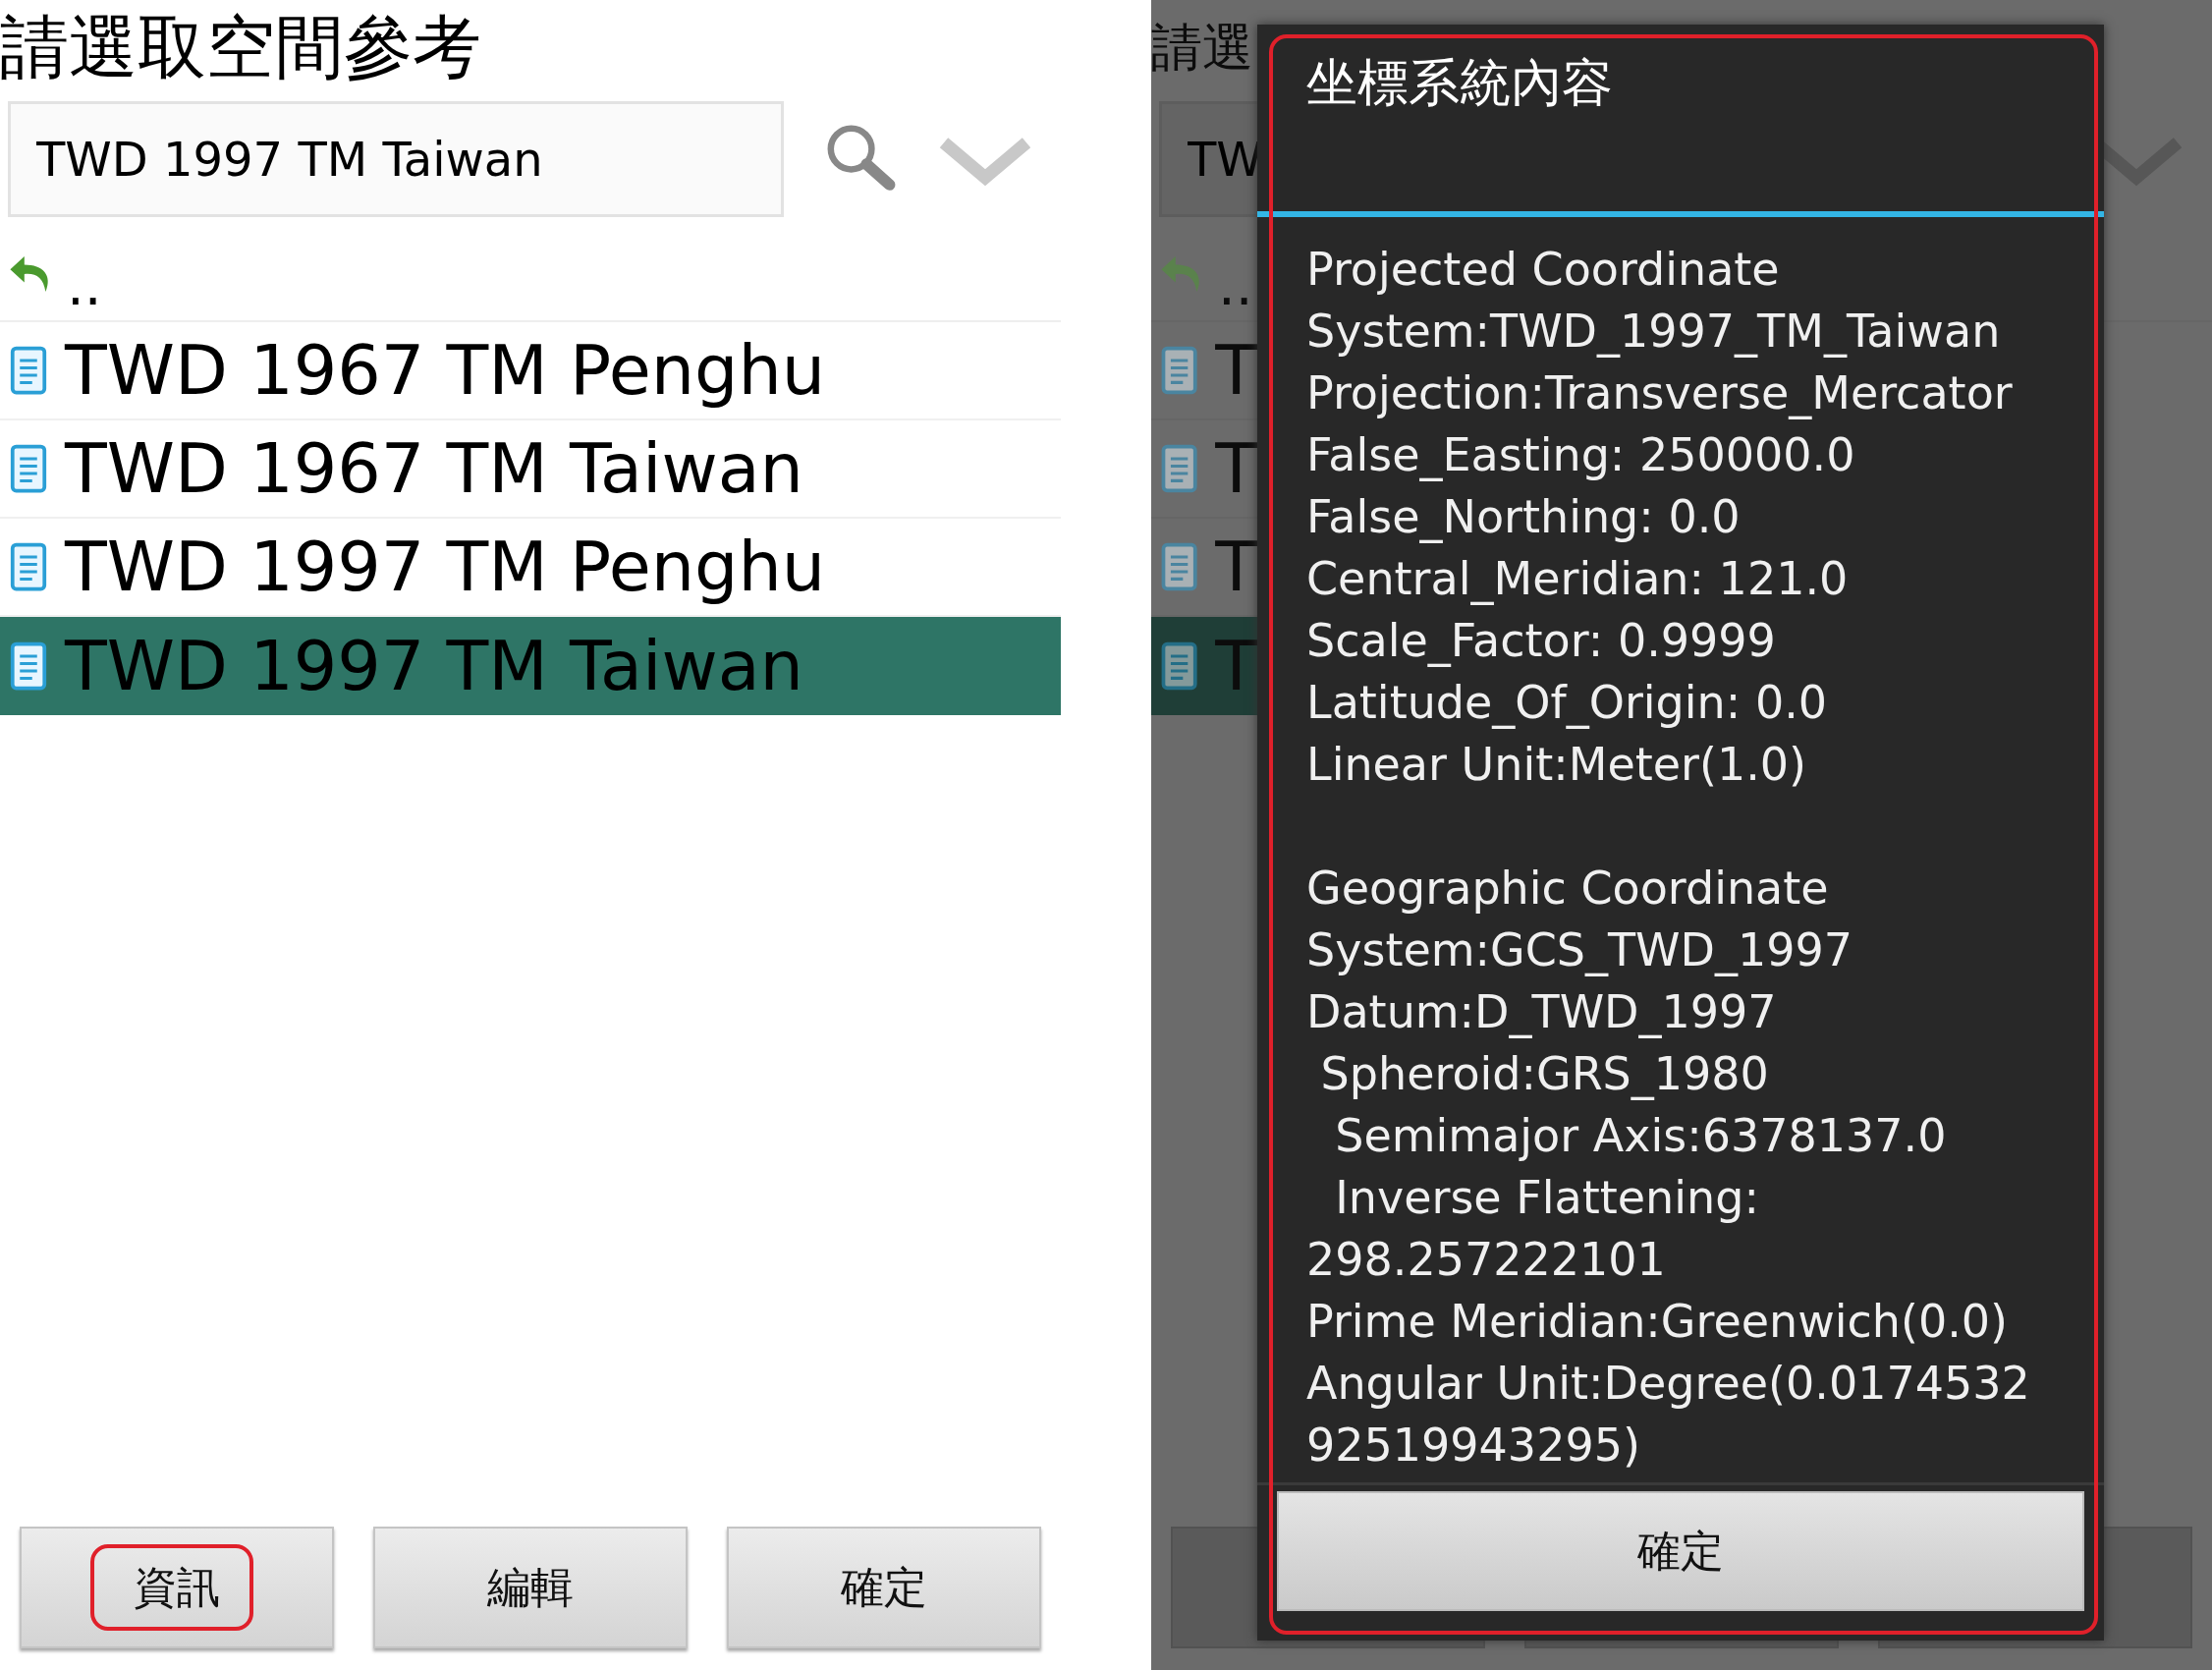 The height and width of the screenshot is (1670, 2212). I want to click on item-label: TWD 1997 TM Penghu, so click(445, 567).